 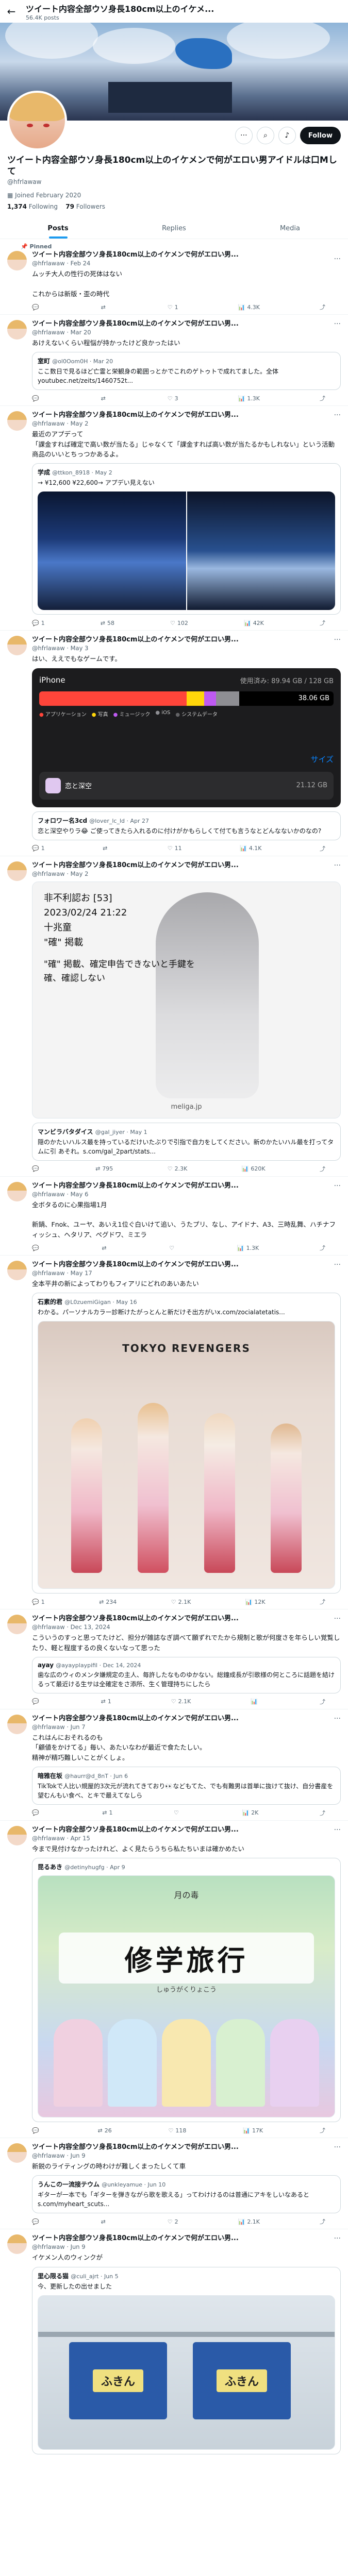 I want to click on views-icon: 📊 12K, so click(x=255, y=1602).